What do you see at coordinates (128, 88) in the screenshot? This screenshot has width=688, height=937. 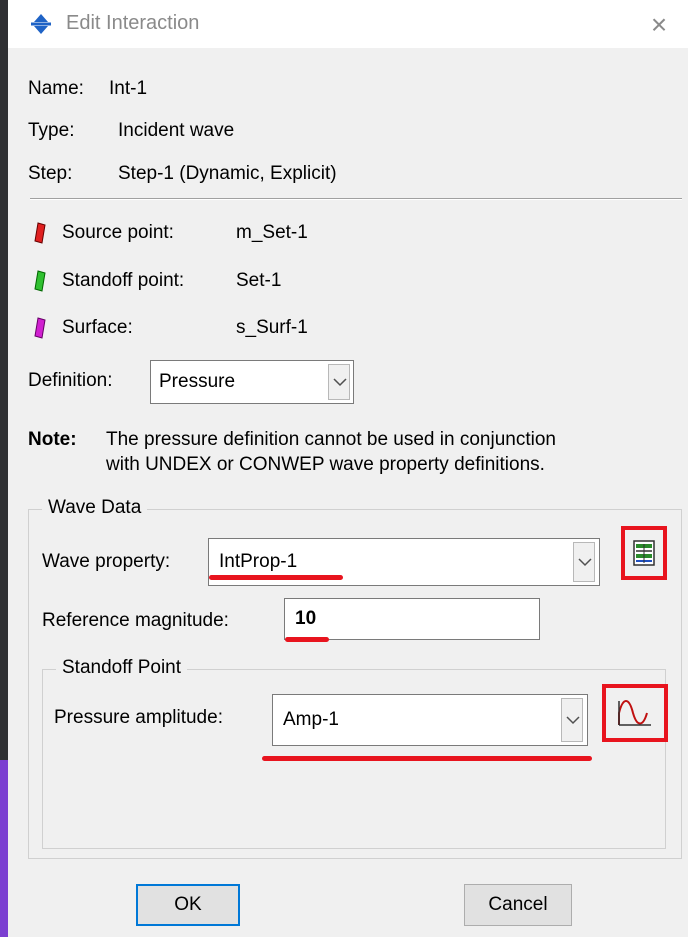 I see `name-value: Int-1` at bounding box center [128, 88].